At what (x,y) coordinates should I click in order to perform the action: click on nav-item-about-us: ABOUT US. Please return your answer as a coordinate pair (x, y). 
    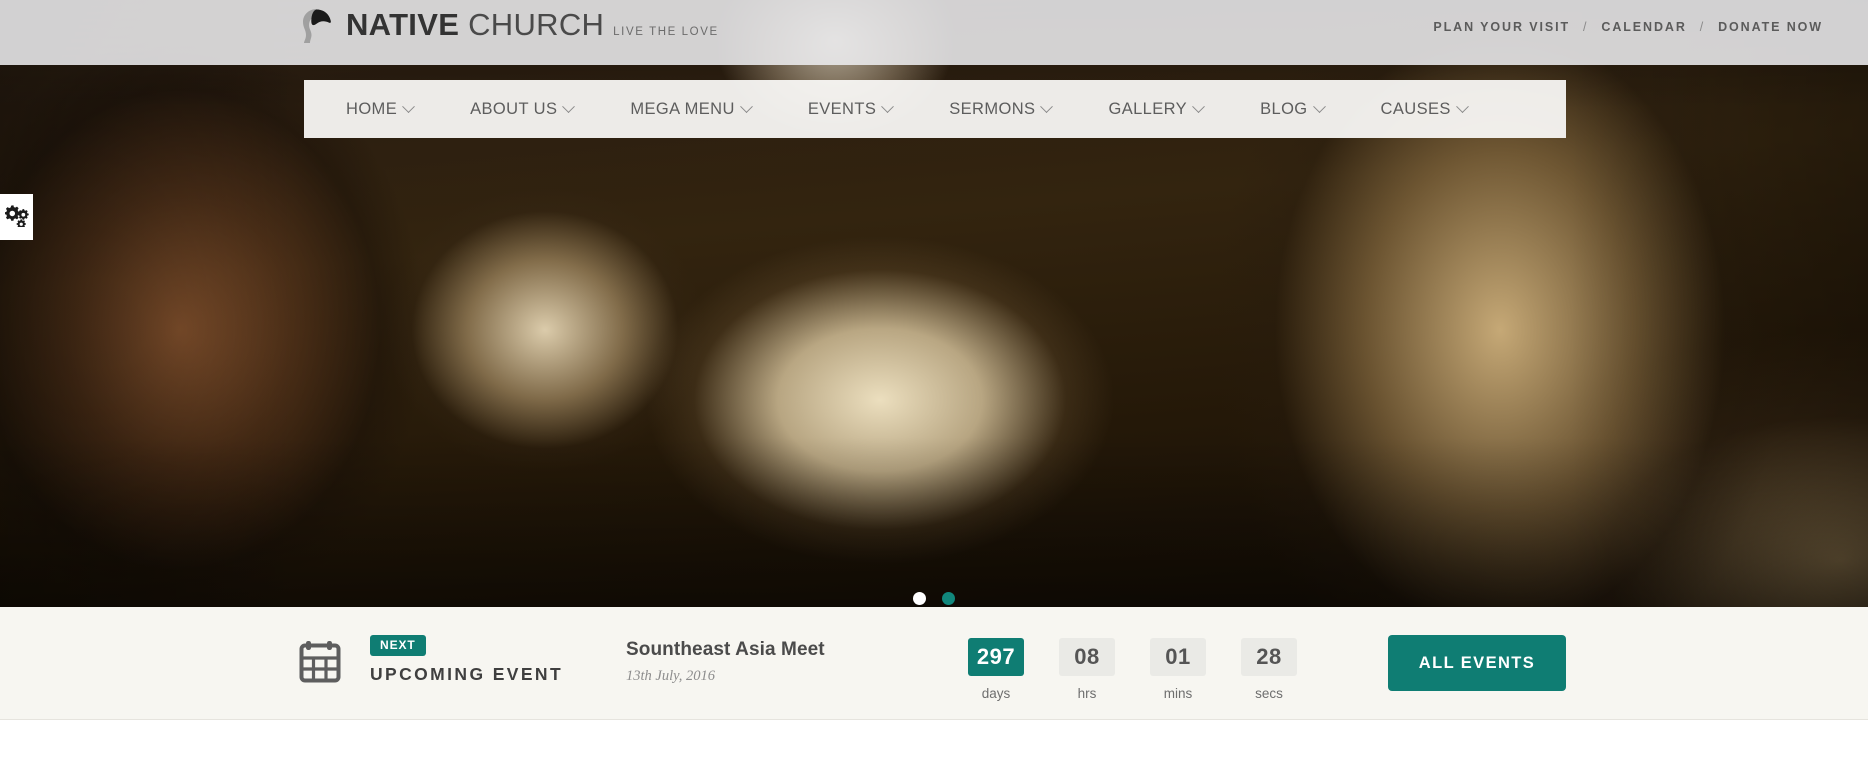
    Looking at the image, I should click on (523, 109).